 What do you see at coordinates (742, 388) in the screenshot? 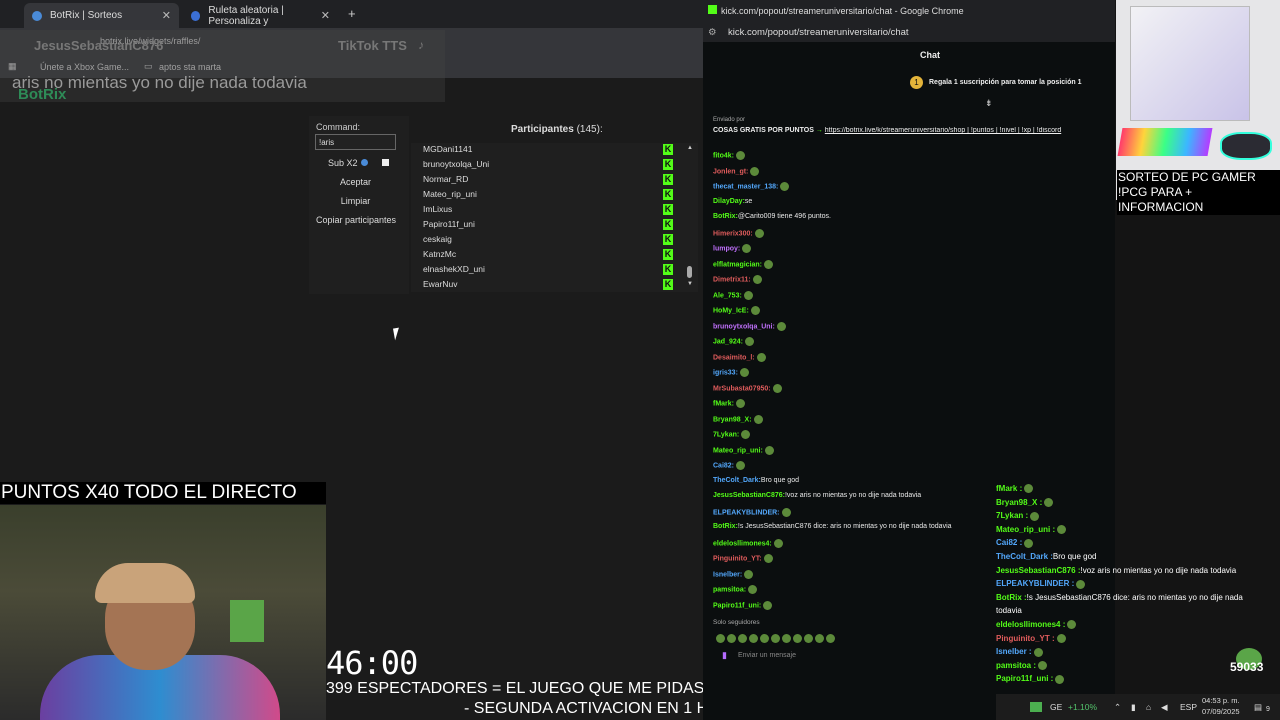
I see `chat-username: MrSubasta07950:` at bounding box center [742, 388].